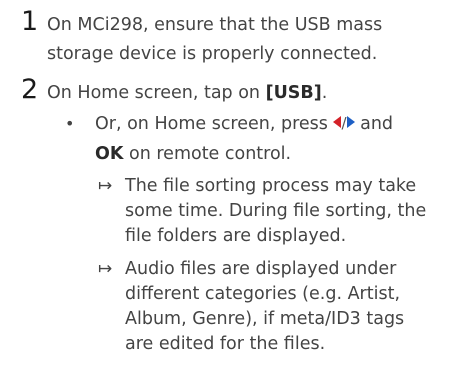  What do you see at coordinates (236, 236) in the screenshot?
I see `result-1-line-3: file folders are displayed.` at bounding box center [236, 236].